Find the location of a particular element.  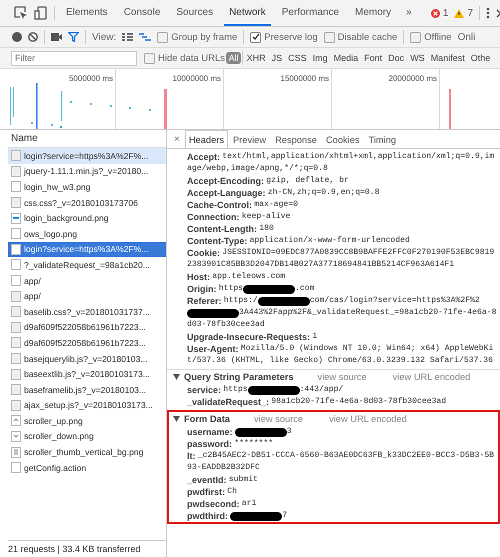

type-filter-button: Media is located at coordinates (346, 58).